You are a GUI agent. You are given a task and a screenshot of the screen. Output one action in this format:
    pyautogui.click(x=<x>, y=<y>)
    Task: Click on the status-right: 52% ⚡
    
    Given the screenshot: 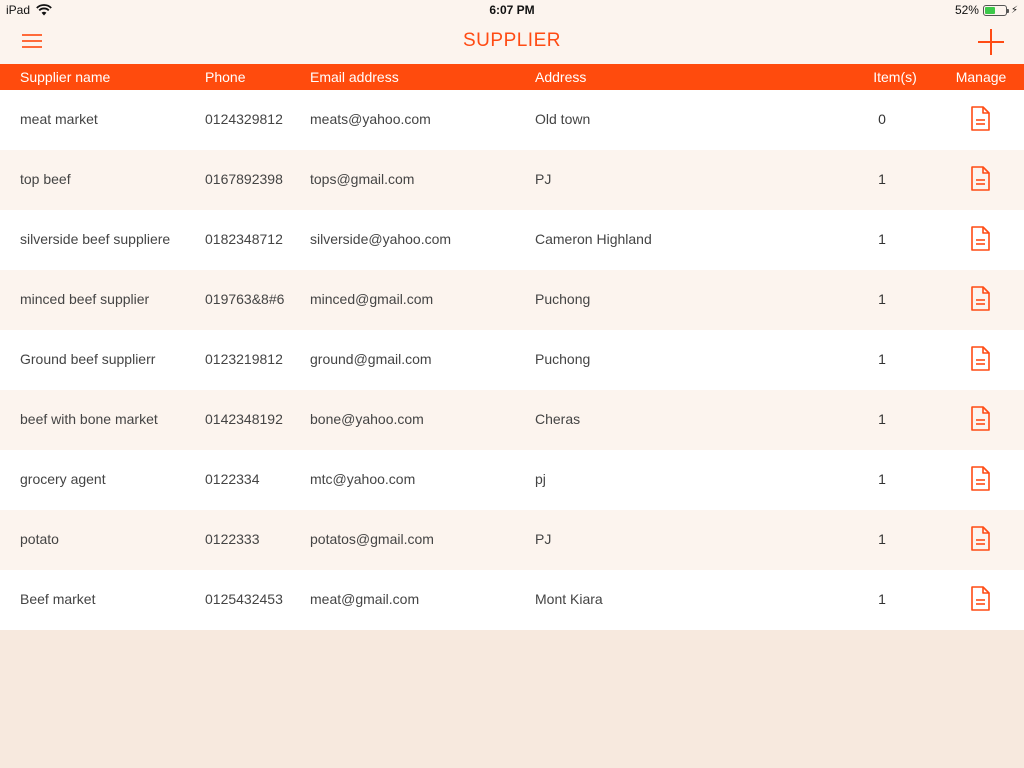 What is the action you would take?
    pyautogui.click(x=986, y=10)
    